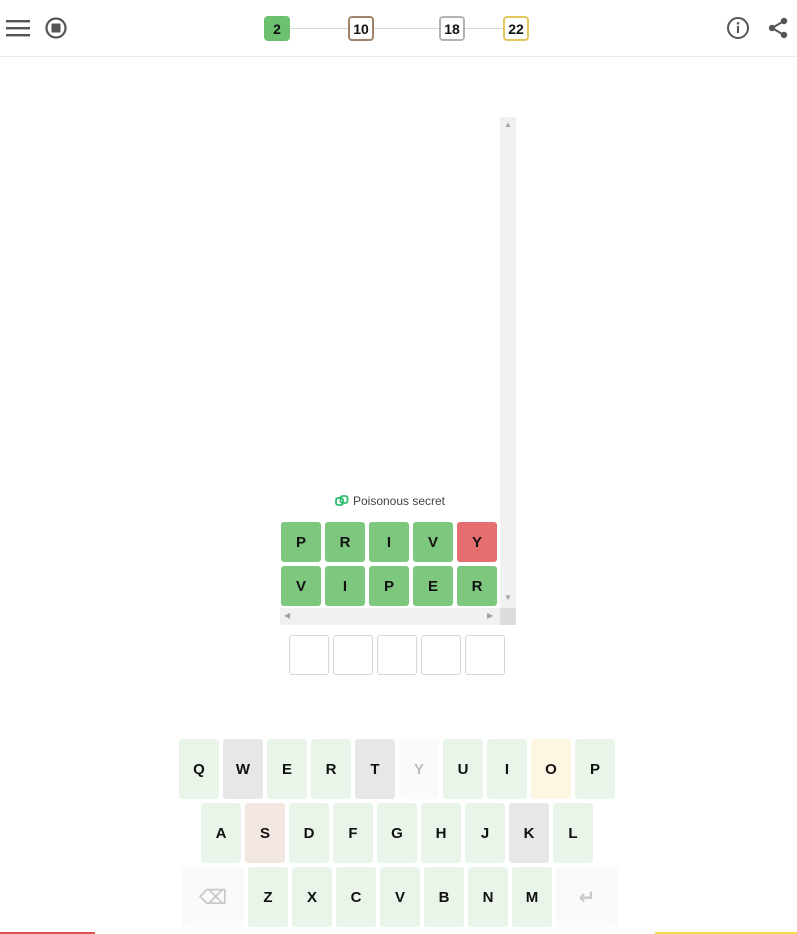 The width and height of the screenshot is (797, 934). I want to click on scroll-left-arrow: ◀, so click(287, 616).